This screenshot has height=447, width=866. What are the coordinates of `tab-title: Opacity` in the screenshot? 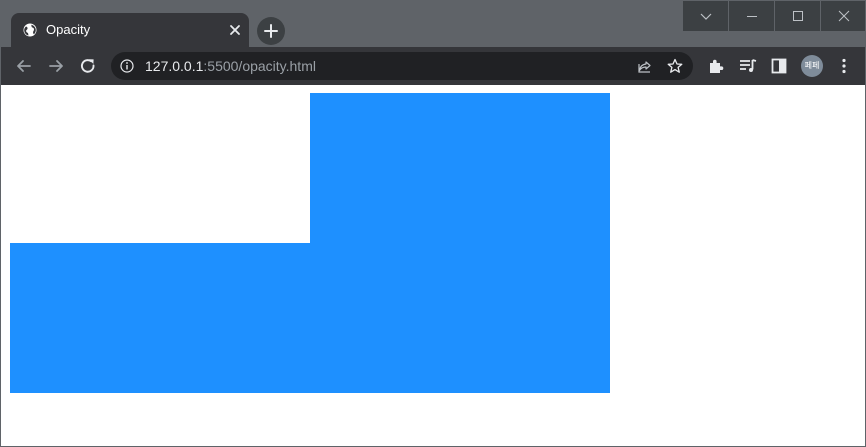 It's located at (68, 29).